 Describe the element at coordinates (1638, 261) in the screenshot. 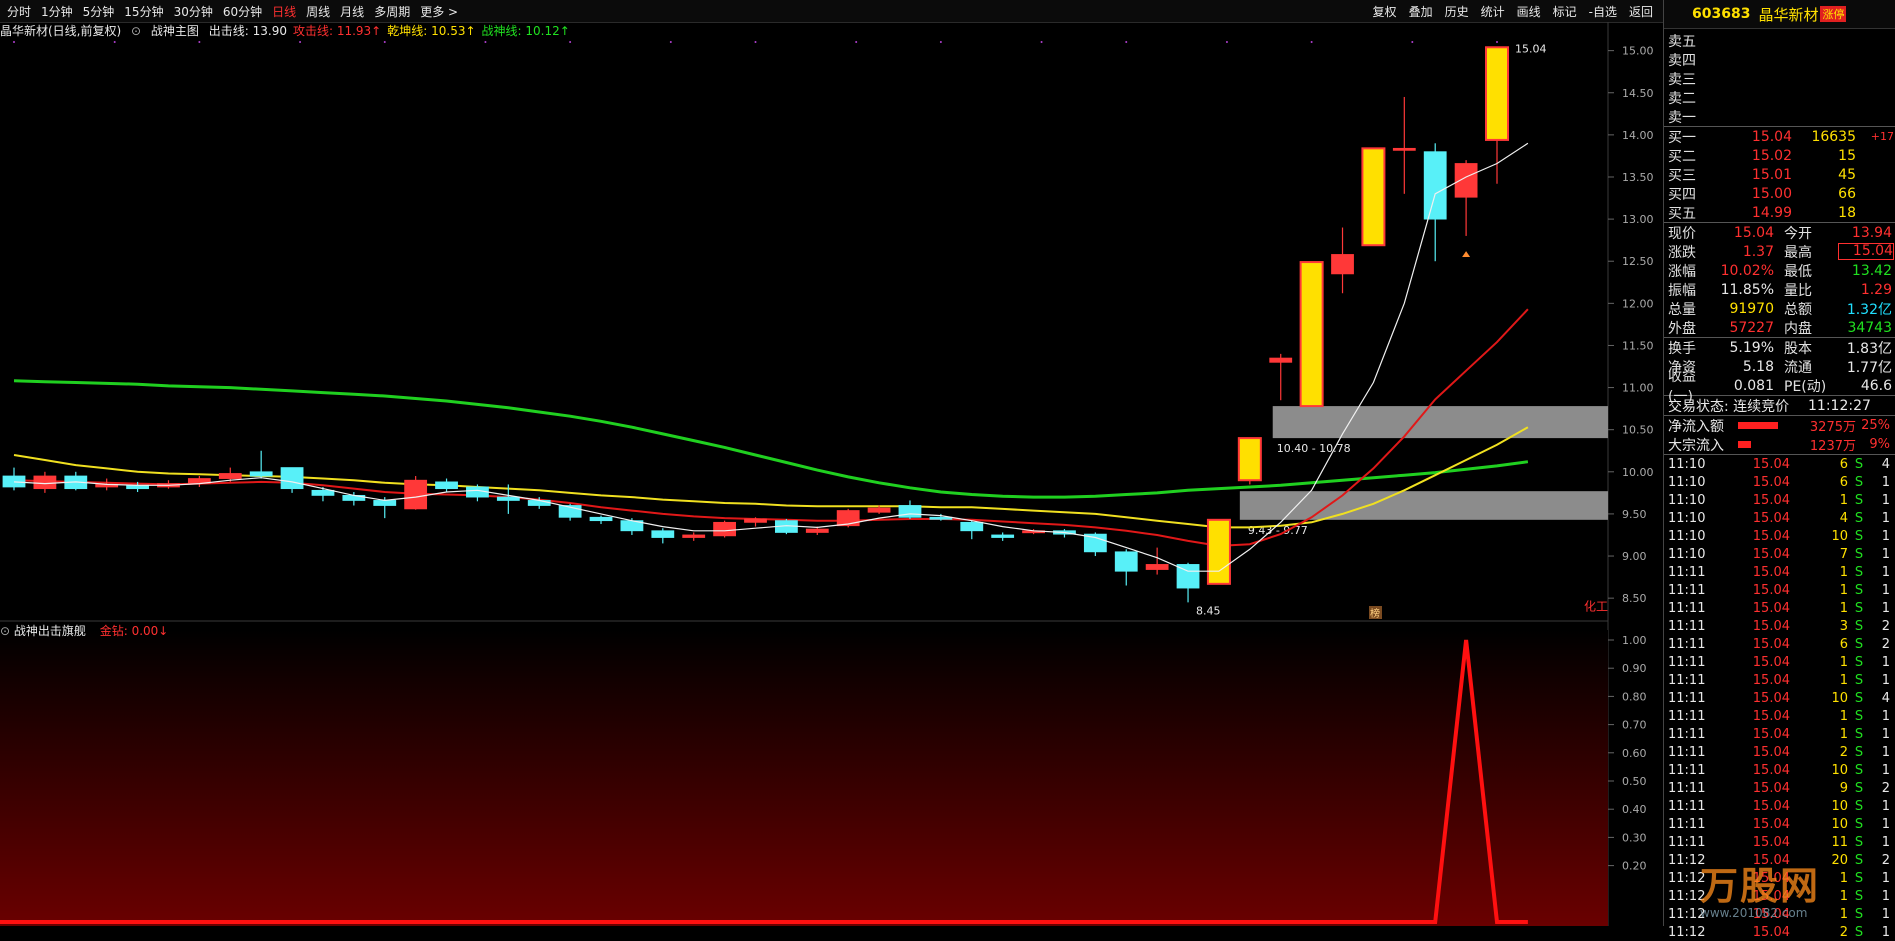

I see `price-axis-label: 12.50` at that location.